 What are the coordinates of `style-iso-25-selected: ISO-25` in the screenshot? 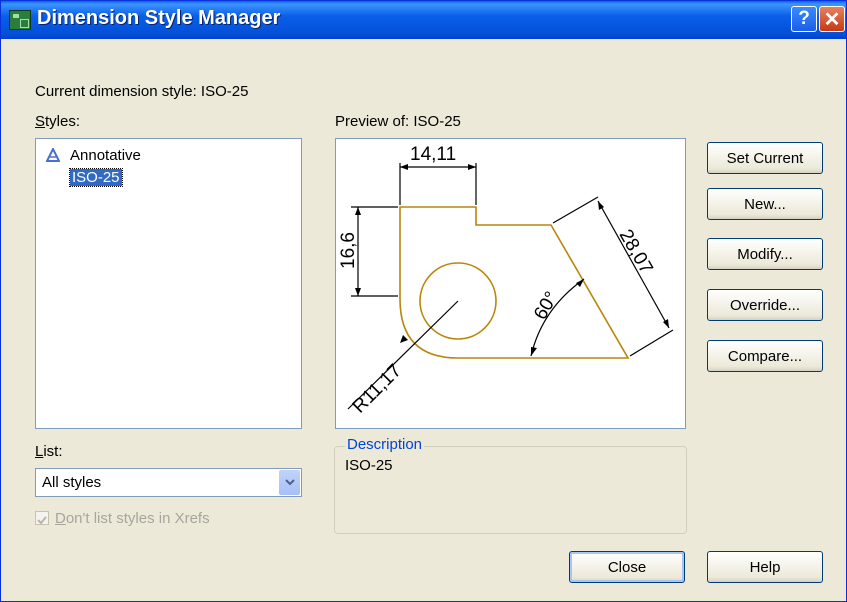 It's located at (96, 177).